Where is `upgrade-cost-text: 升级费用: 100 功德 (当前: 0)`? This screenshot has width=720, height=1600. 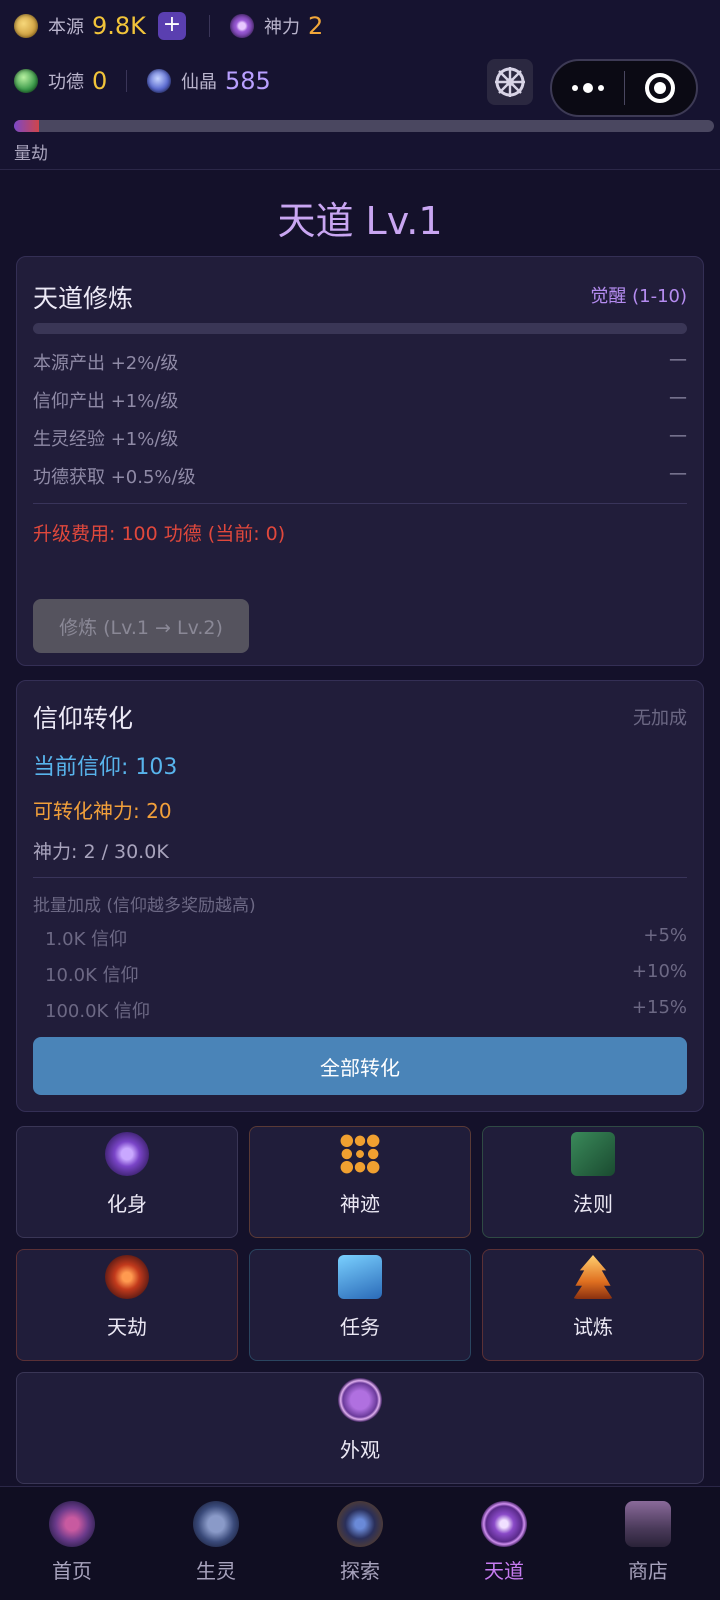
upgrade-cost-text: 升级费用: 100 功德 (当前: 0) is located at coordinates (159, 534).